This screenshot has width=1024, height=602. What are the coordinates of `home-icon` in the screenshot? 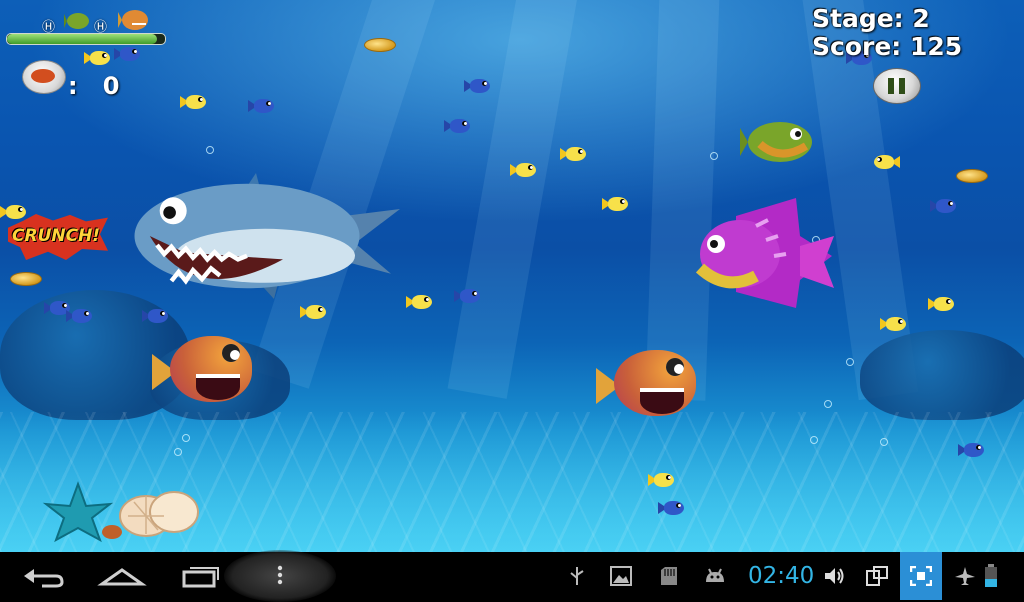 It's located at (122, 577).